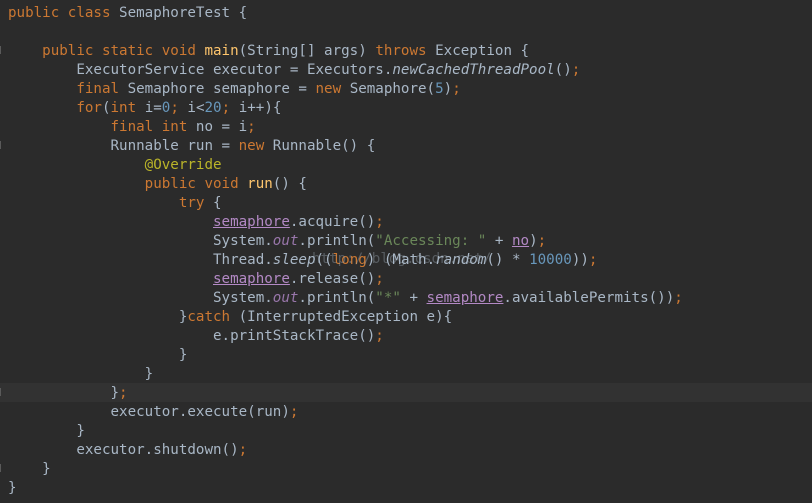 Image resolution: width=812 pixels, height=503 pixels. I want to click on code-line-20: }, so click(81, 374).